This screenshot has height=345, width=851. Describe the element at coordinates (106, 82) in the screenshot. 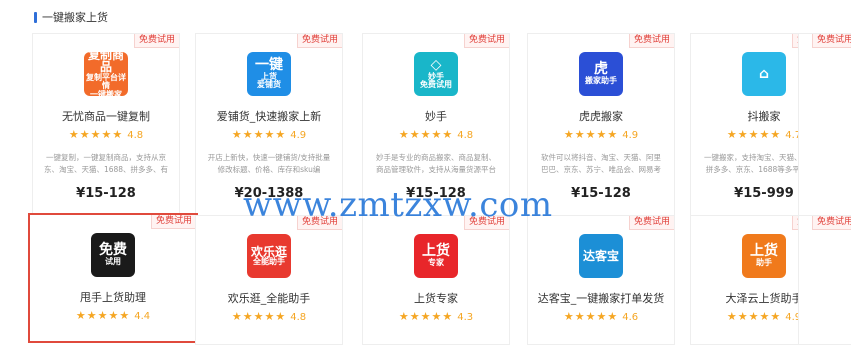

I see `app-logo-text: 复制平台详情` at that location.